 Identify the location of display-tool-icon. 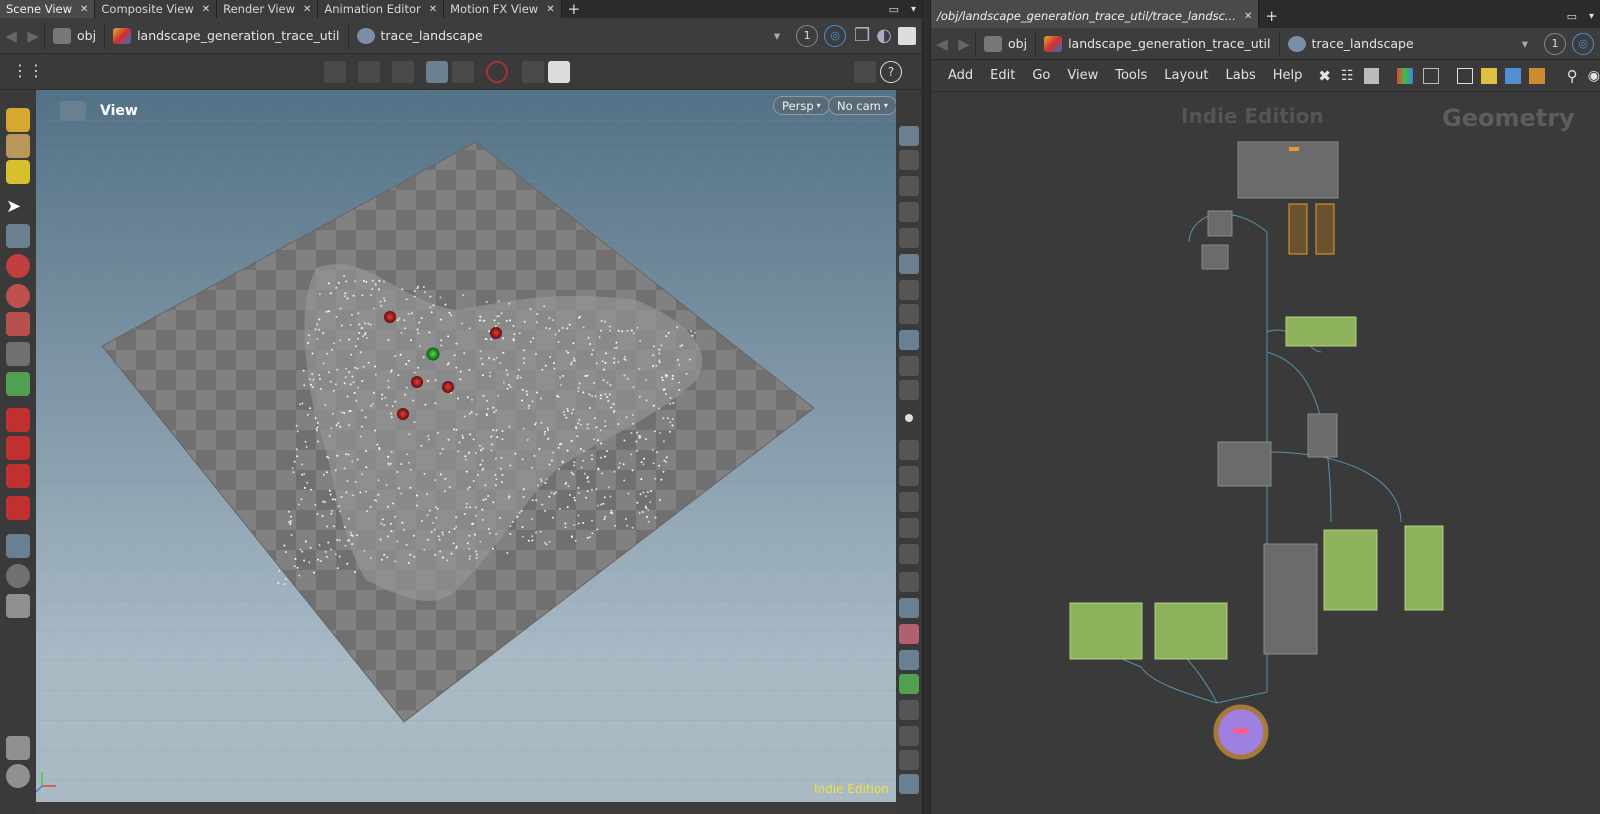
(18, 748).